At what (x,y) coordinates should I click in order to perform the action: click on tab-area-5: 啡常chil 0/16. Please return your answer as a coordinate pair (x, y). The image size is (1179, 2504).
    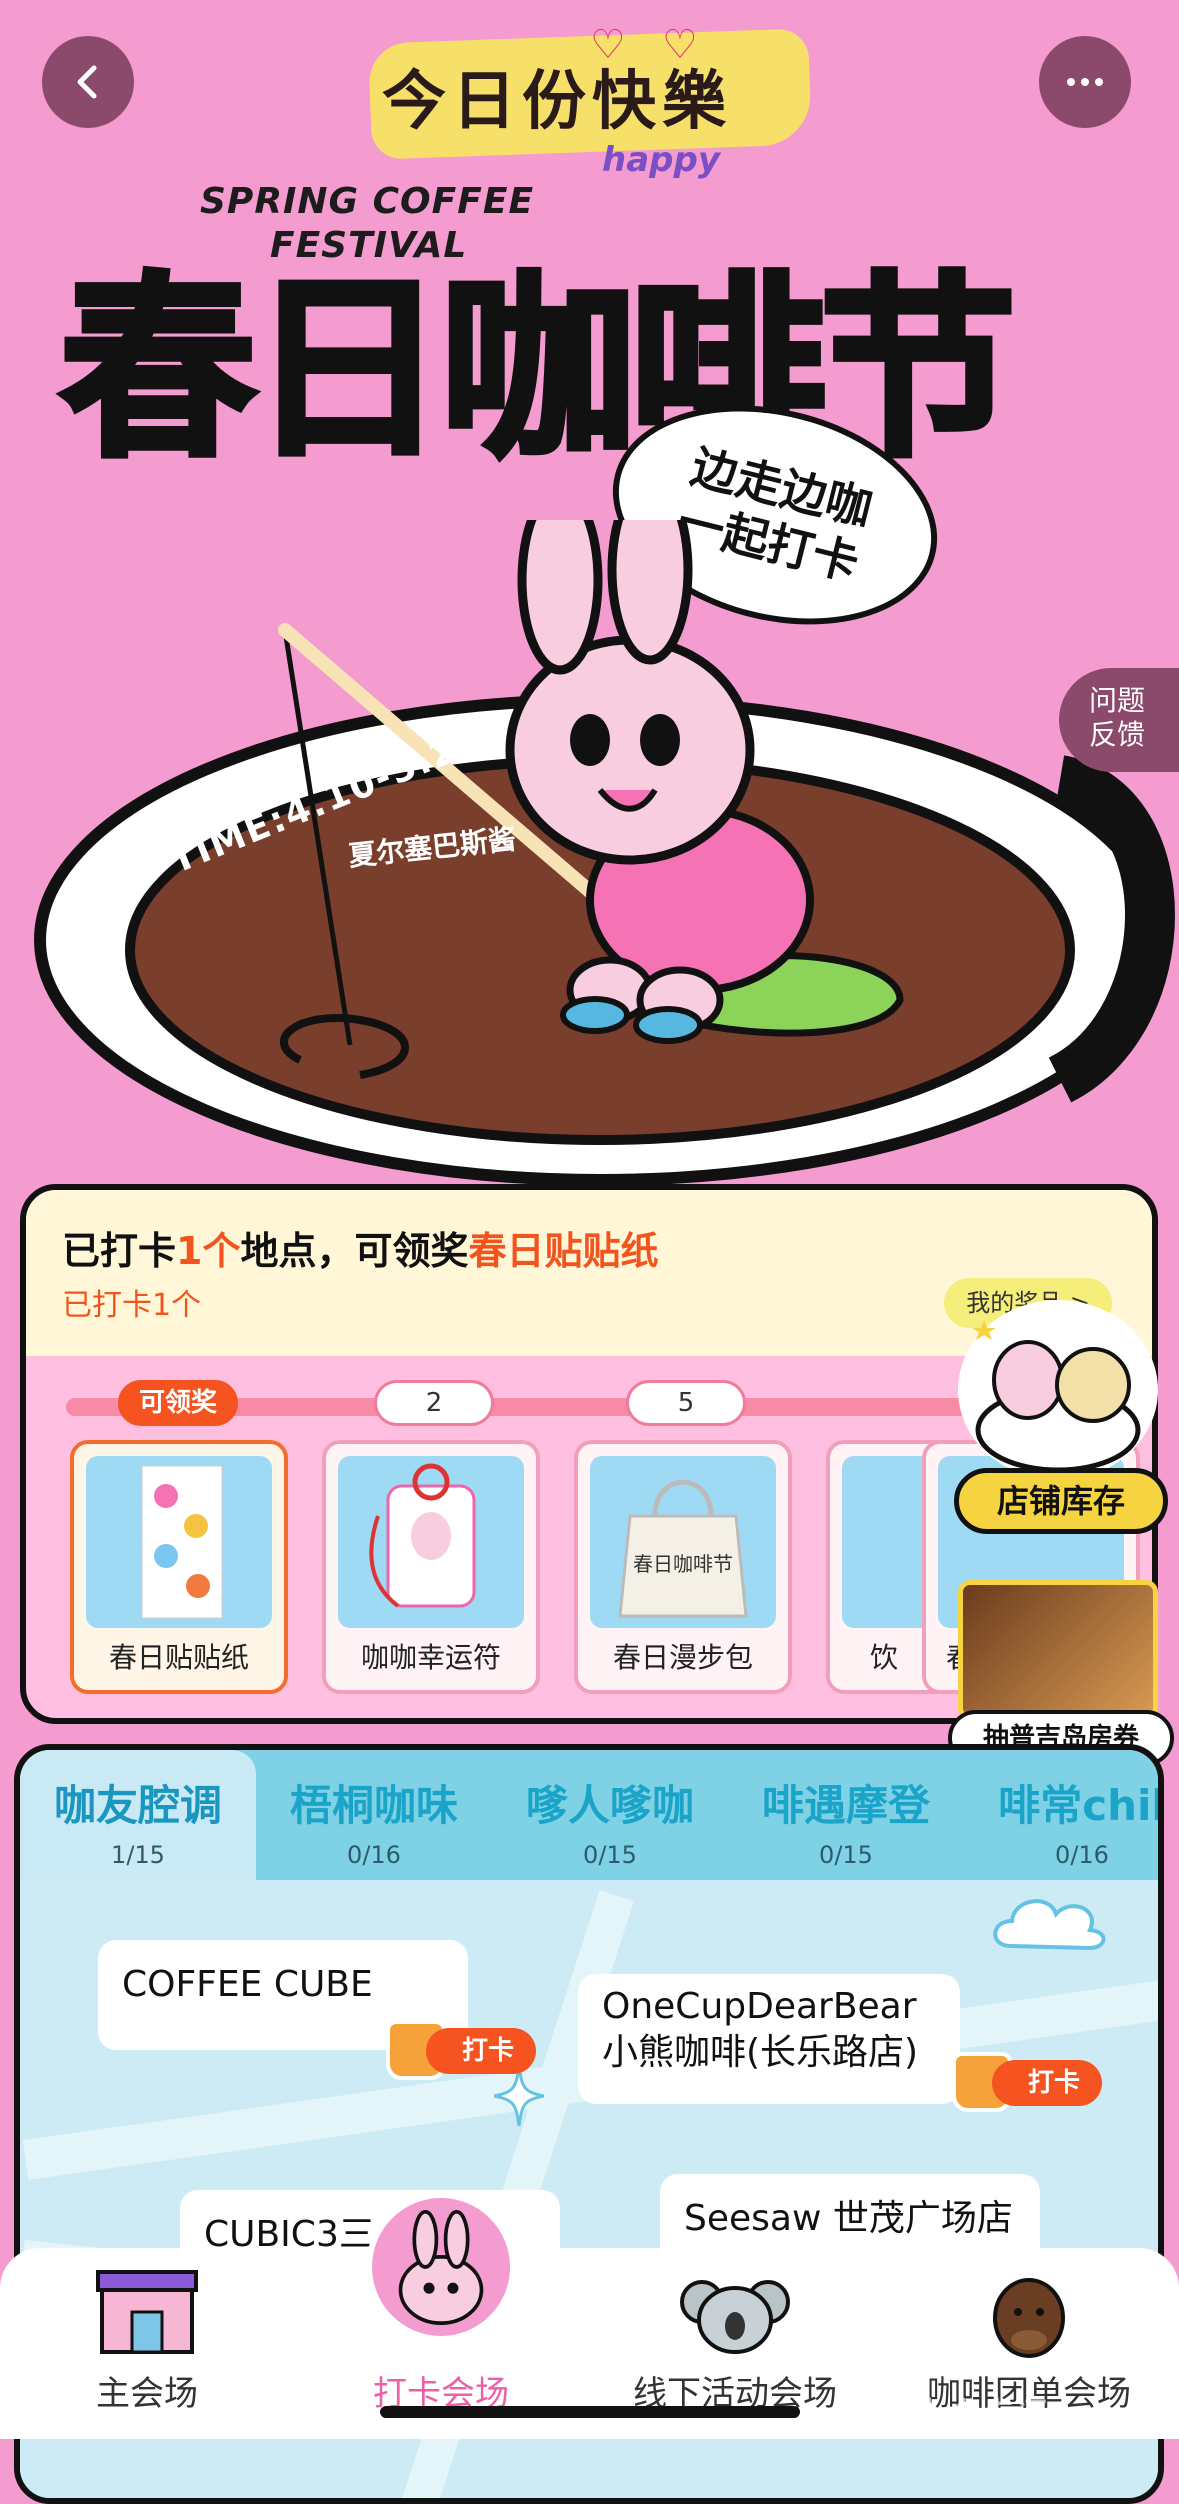
    Looking at the image, I should click on (1061, 1815).